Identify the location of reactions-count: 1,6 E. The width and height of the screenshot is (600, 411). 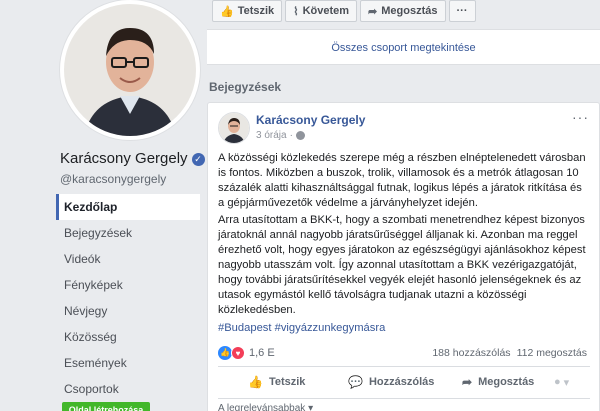
(262, 353).